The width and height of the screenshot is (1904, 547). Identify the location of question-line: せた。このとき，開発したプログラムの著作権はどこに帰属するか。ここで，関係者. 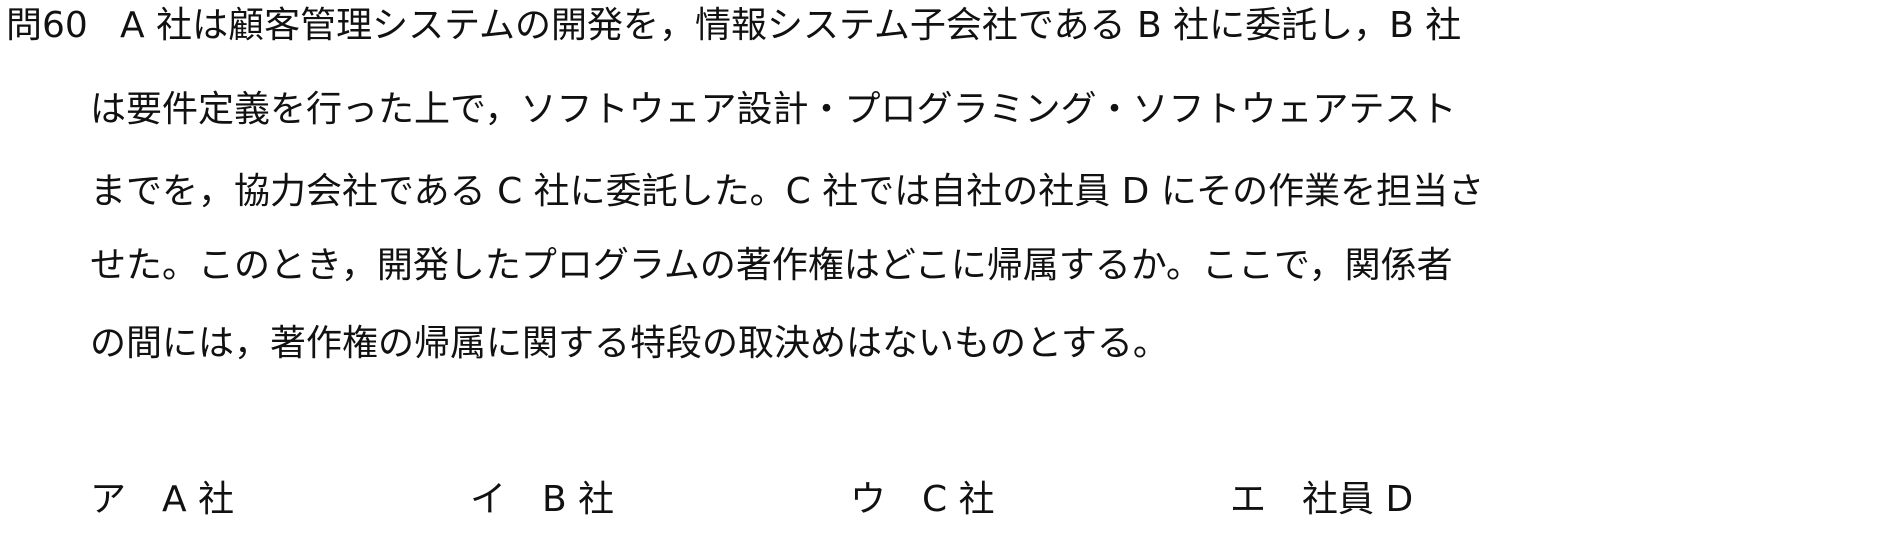
(771, 265).